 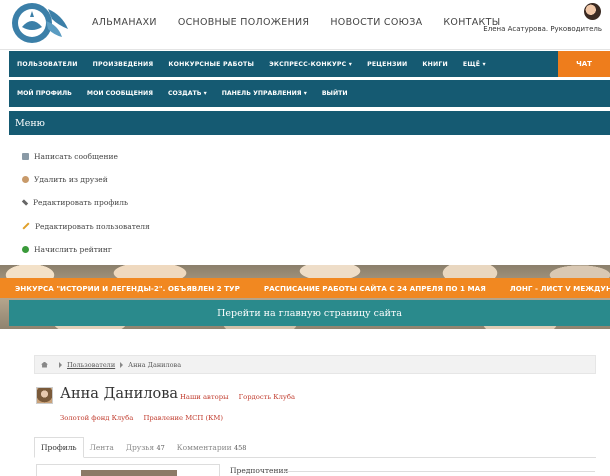 What do you see at coordinates (376, 22) in the screenshot?
I see `top-nav-news: НОВОСТИ СОЮЗА` at bounding box center [376, 22].